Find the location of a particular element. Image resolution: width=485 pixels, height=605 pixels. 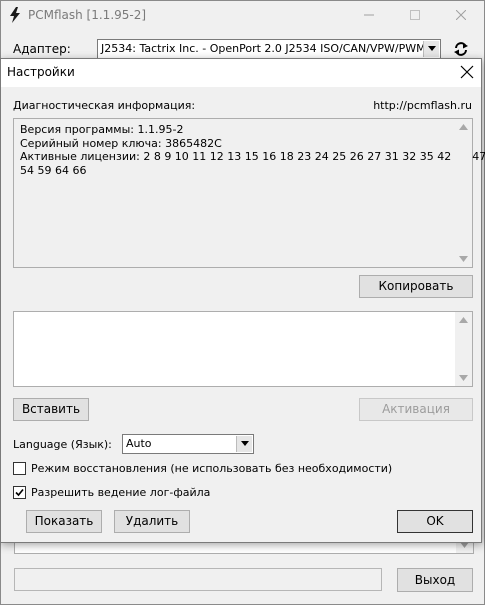

delete-log-button: Удалить is located at coordinates (152, 521).